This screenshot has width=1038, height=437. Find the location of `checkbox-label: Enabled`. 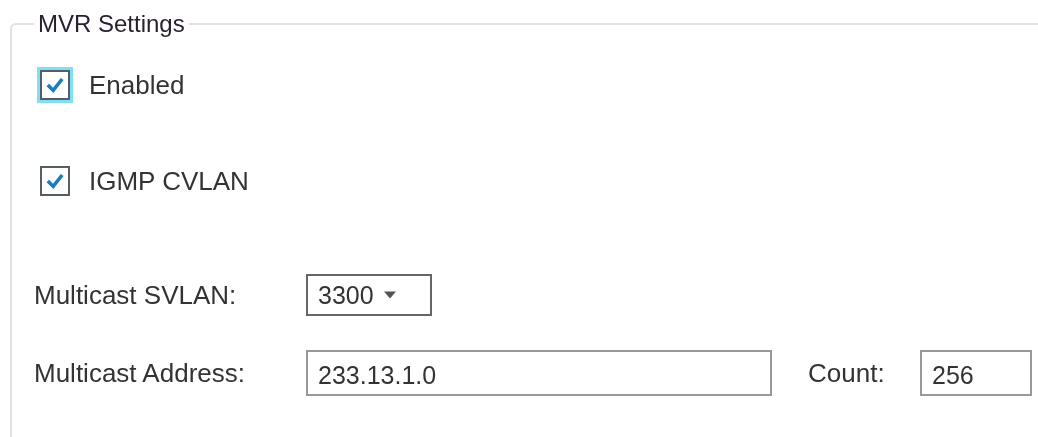

checkbox-label: Enabled is located at coordinates (137, 85).